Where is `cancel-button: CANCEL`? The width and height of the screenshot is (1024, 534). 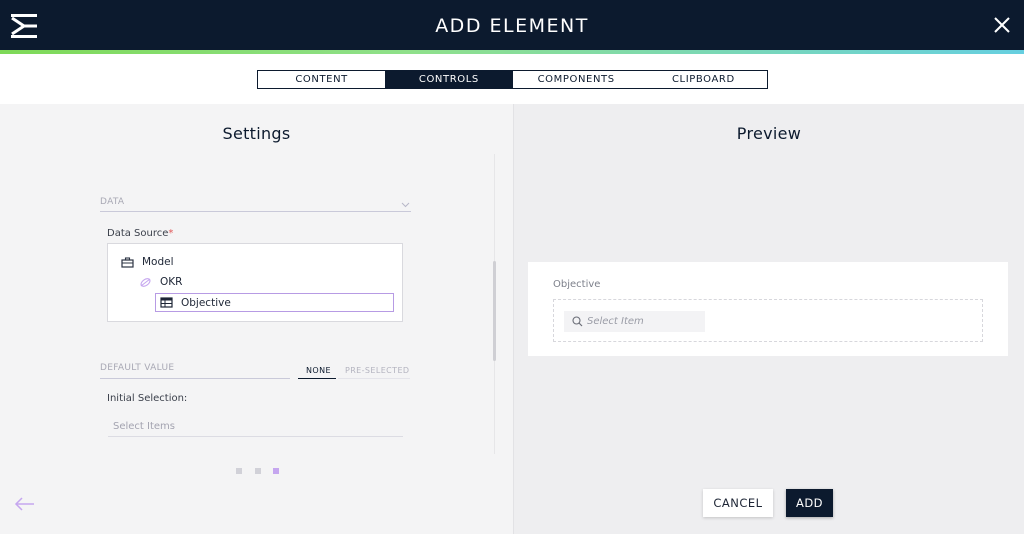
cancel-button: CANCEL is located at coordinates (738, 503).